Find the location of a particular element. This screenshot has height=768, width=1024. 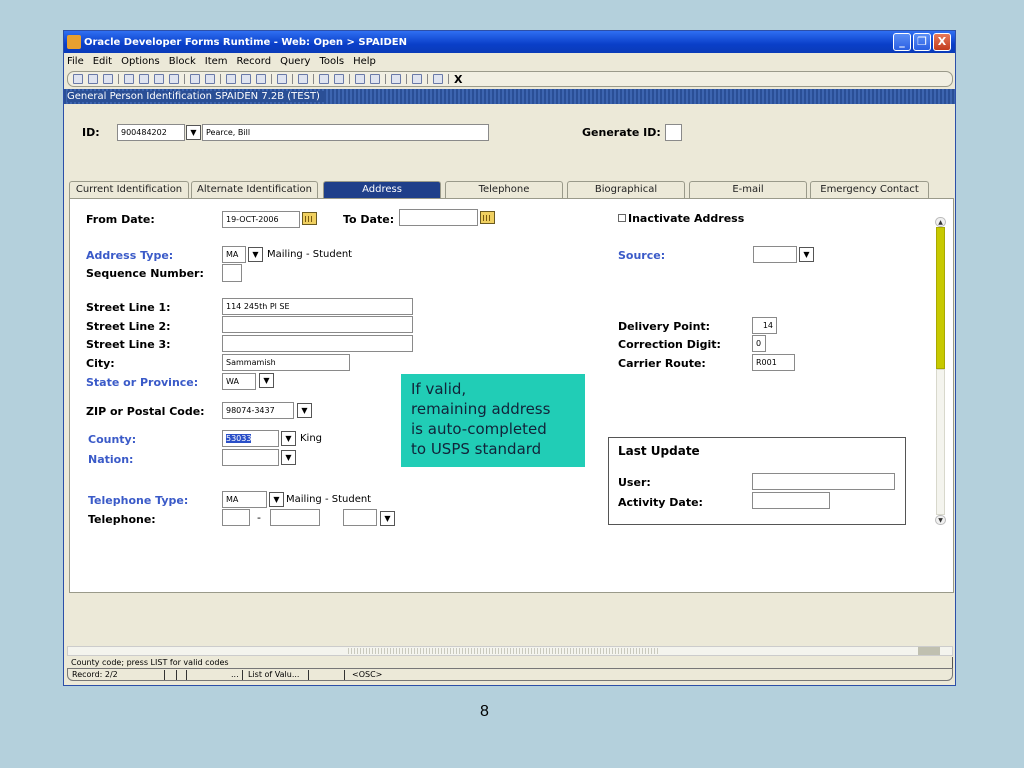

scroll-down-icon: ▼ is located at coordinates (940, 520).